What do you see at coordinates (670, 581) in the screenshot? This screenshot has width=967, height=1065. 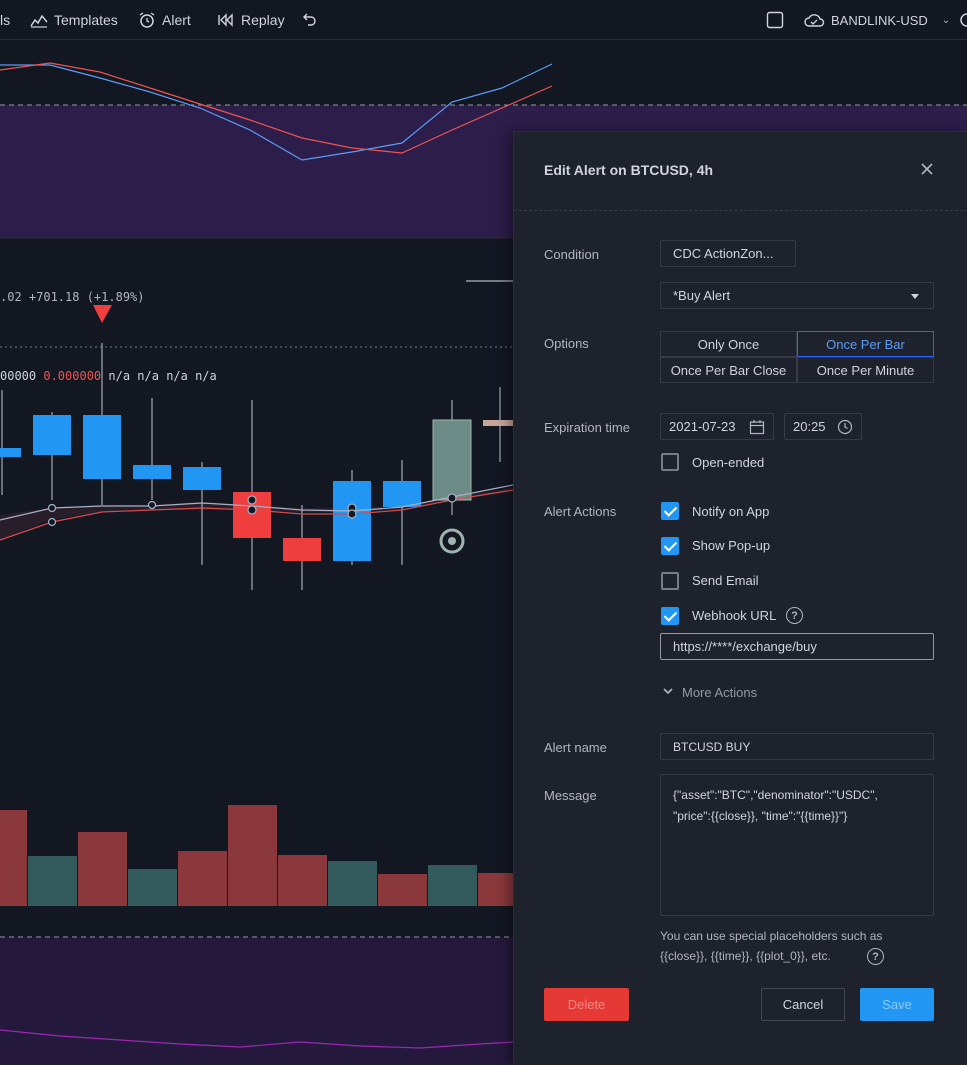 I see `send-email-checkbox` at bounding box center [670, 581].